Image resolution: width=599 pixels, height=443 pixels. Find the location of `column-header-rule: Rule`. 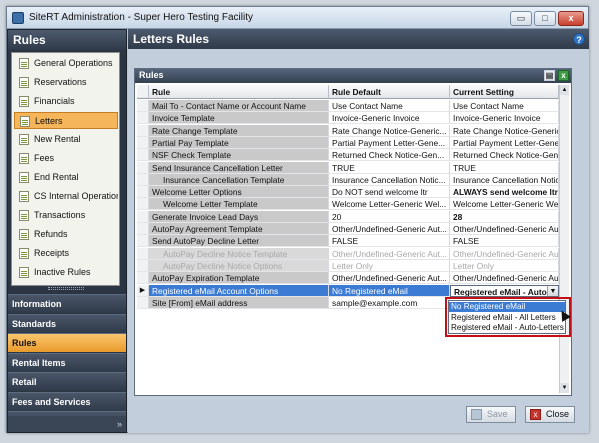

column-header-rule: Rule is located at coordinates (239, 91).